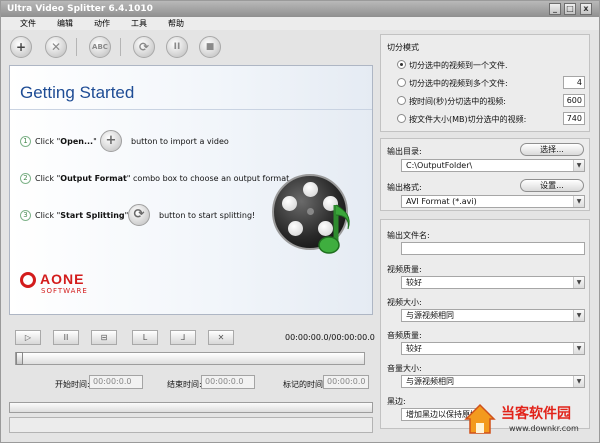 This screenshot has height=443, width=600. I want to click on timecode-display: 00:00:00.0/00:00:00.0, so click(330, 337).